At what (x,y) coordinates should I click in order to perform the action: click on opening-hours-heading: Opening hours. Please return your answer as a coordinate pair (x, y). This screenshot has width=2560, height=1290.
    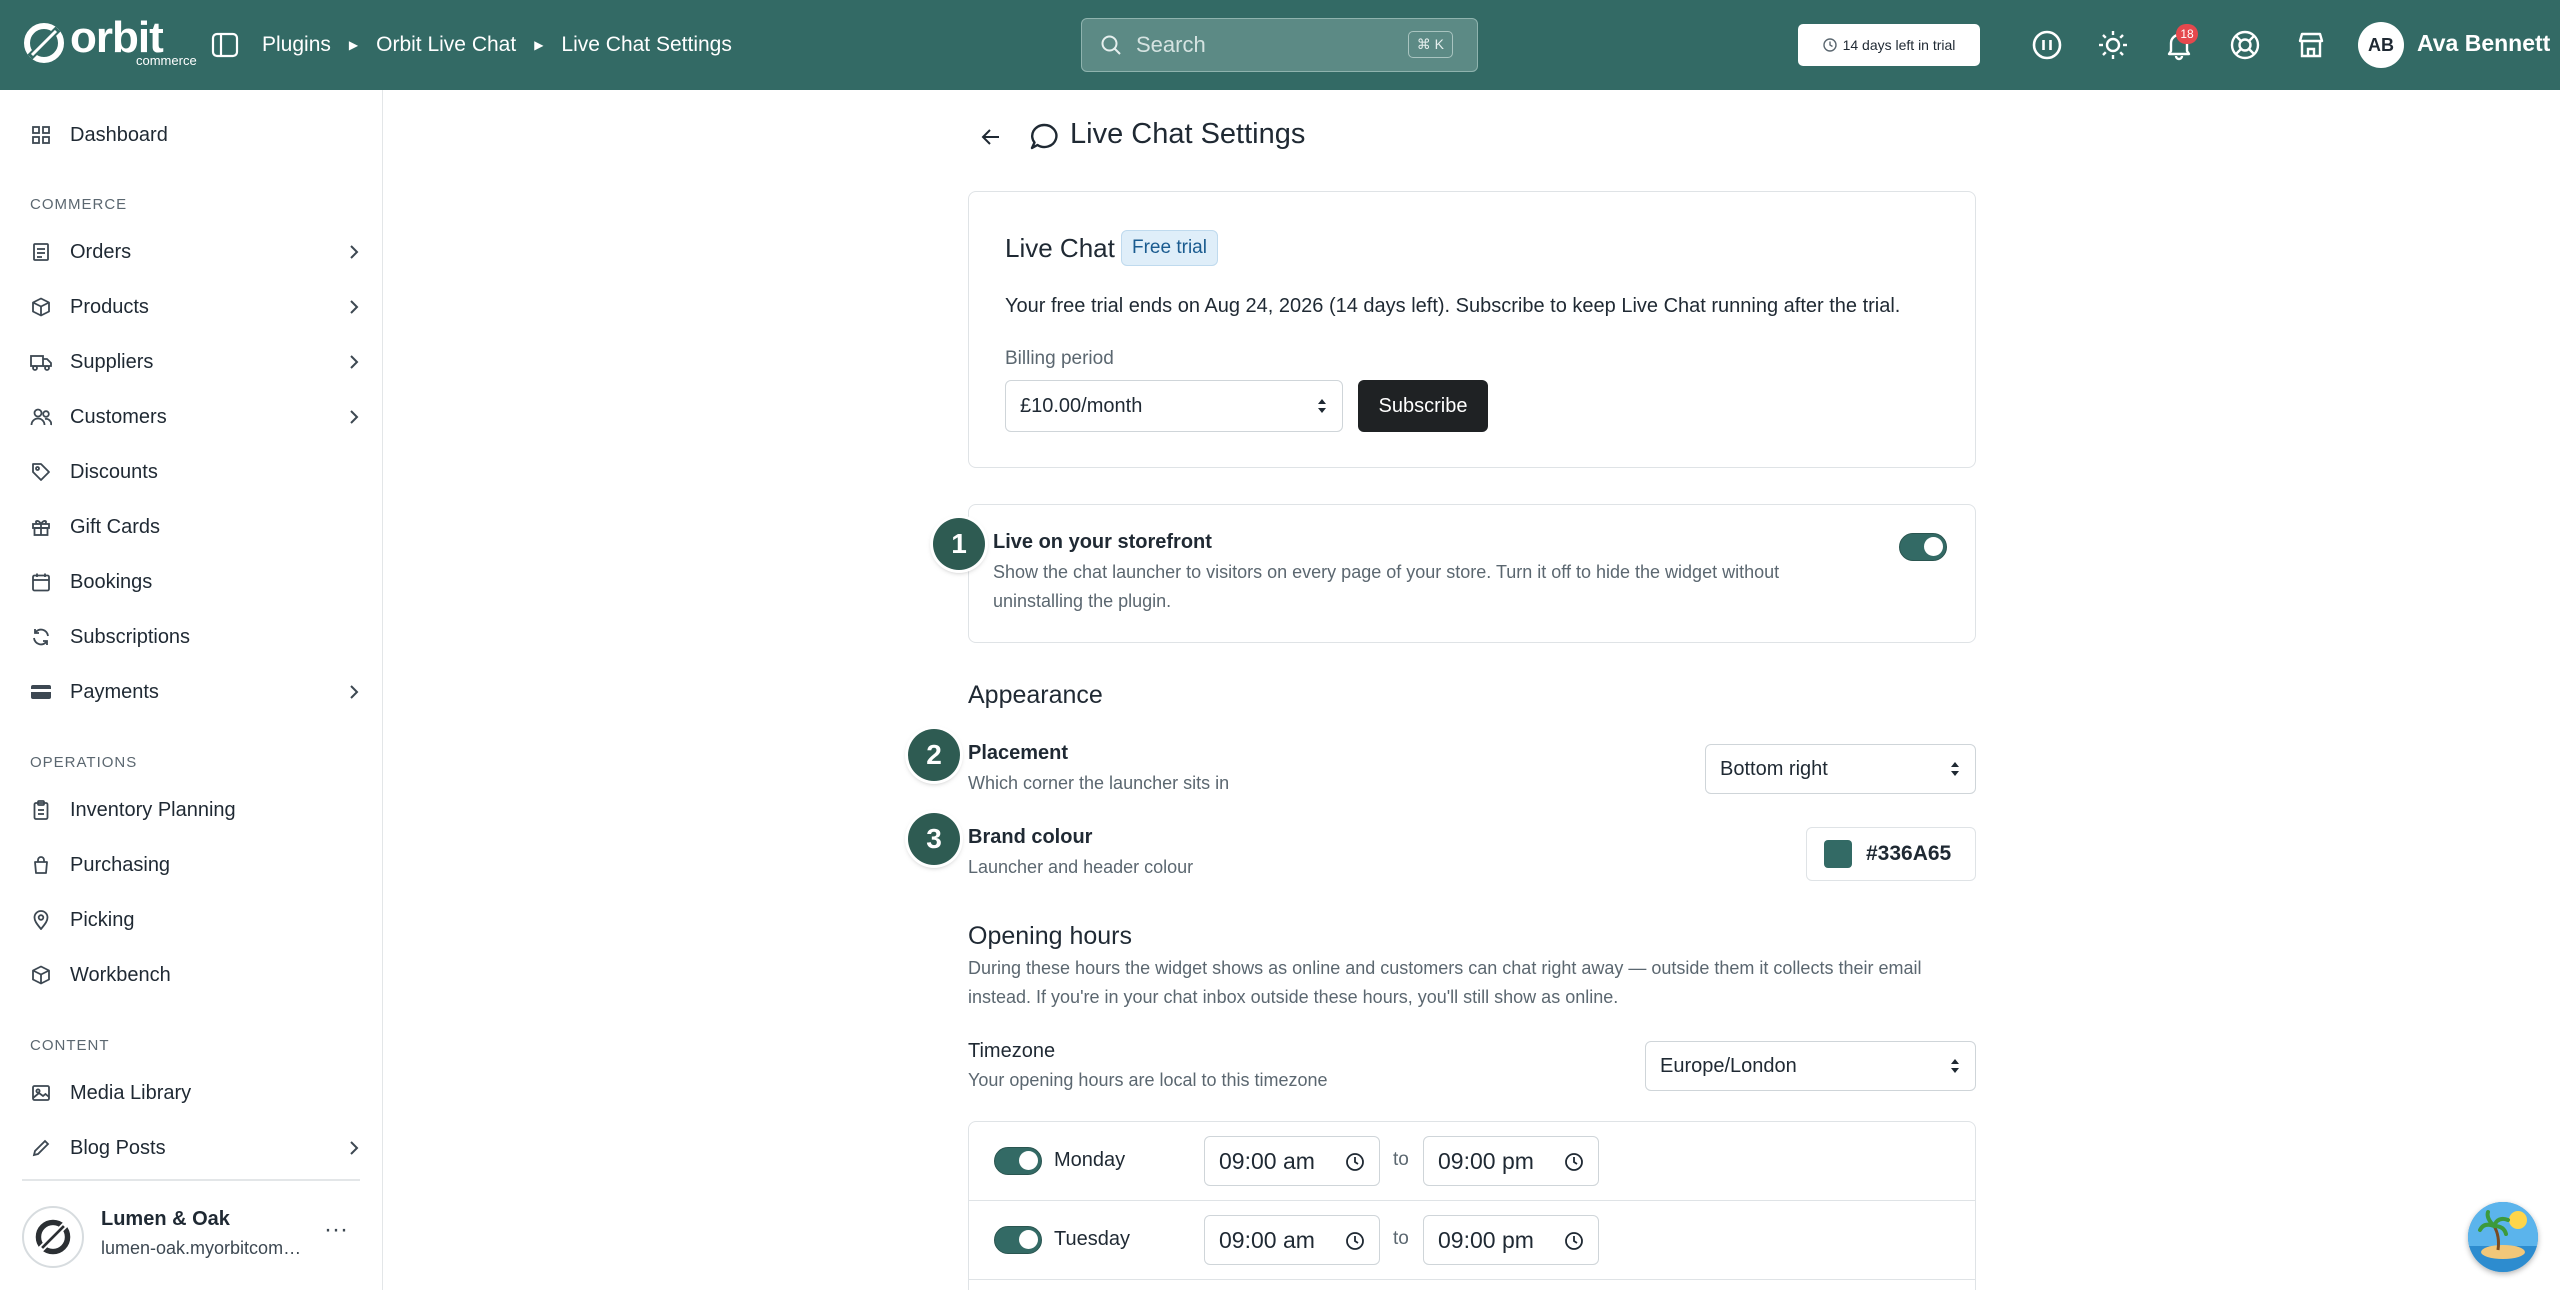
    Looking at the image, I should click on (1050, 936).